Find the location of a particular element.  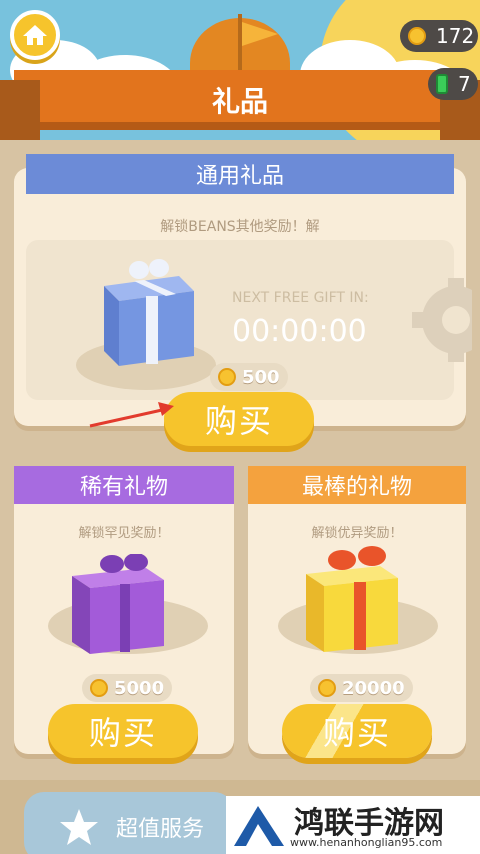

watermark-overlay: 鸿联手游网 www.henanhonglian95.com is located at coordinates (353, 825).